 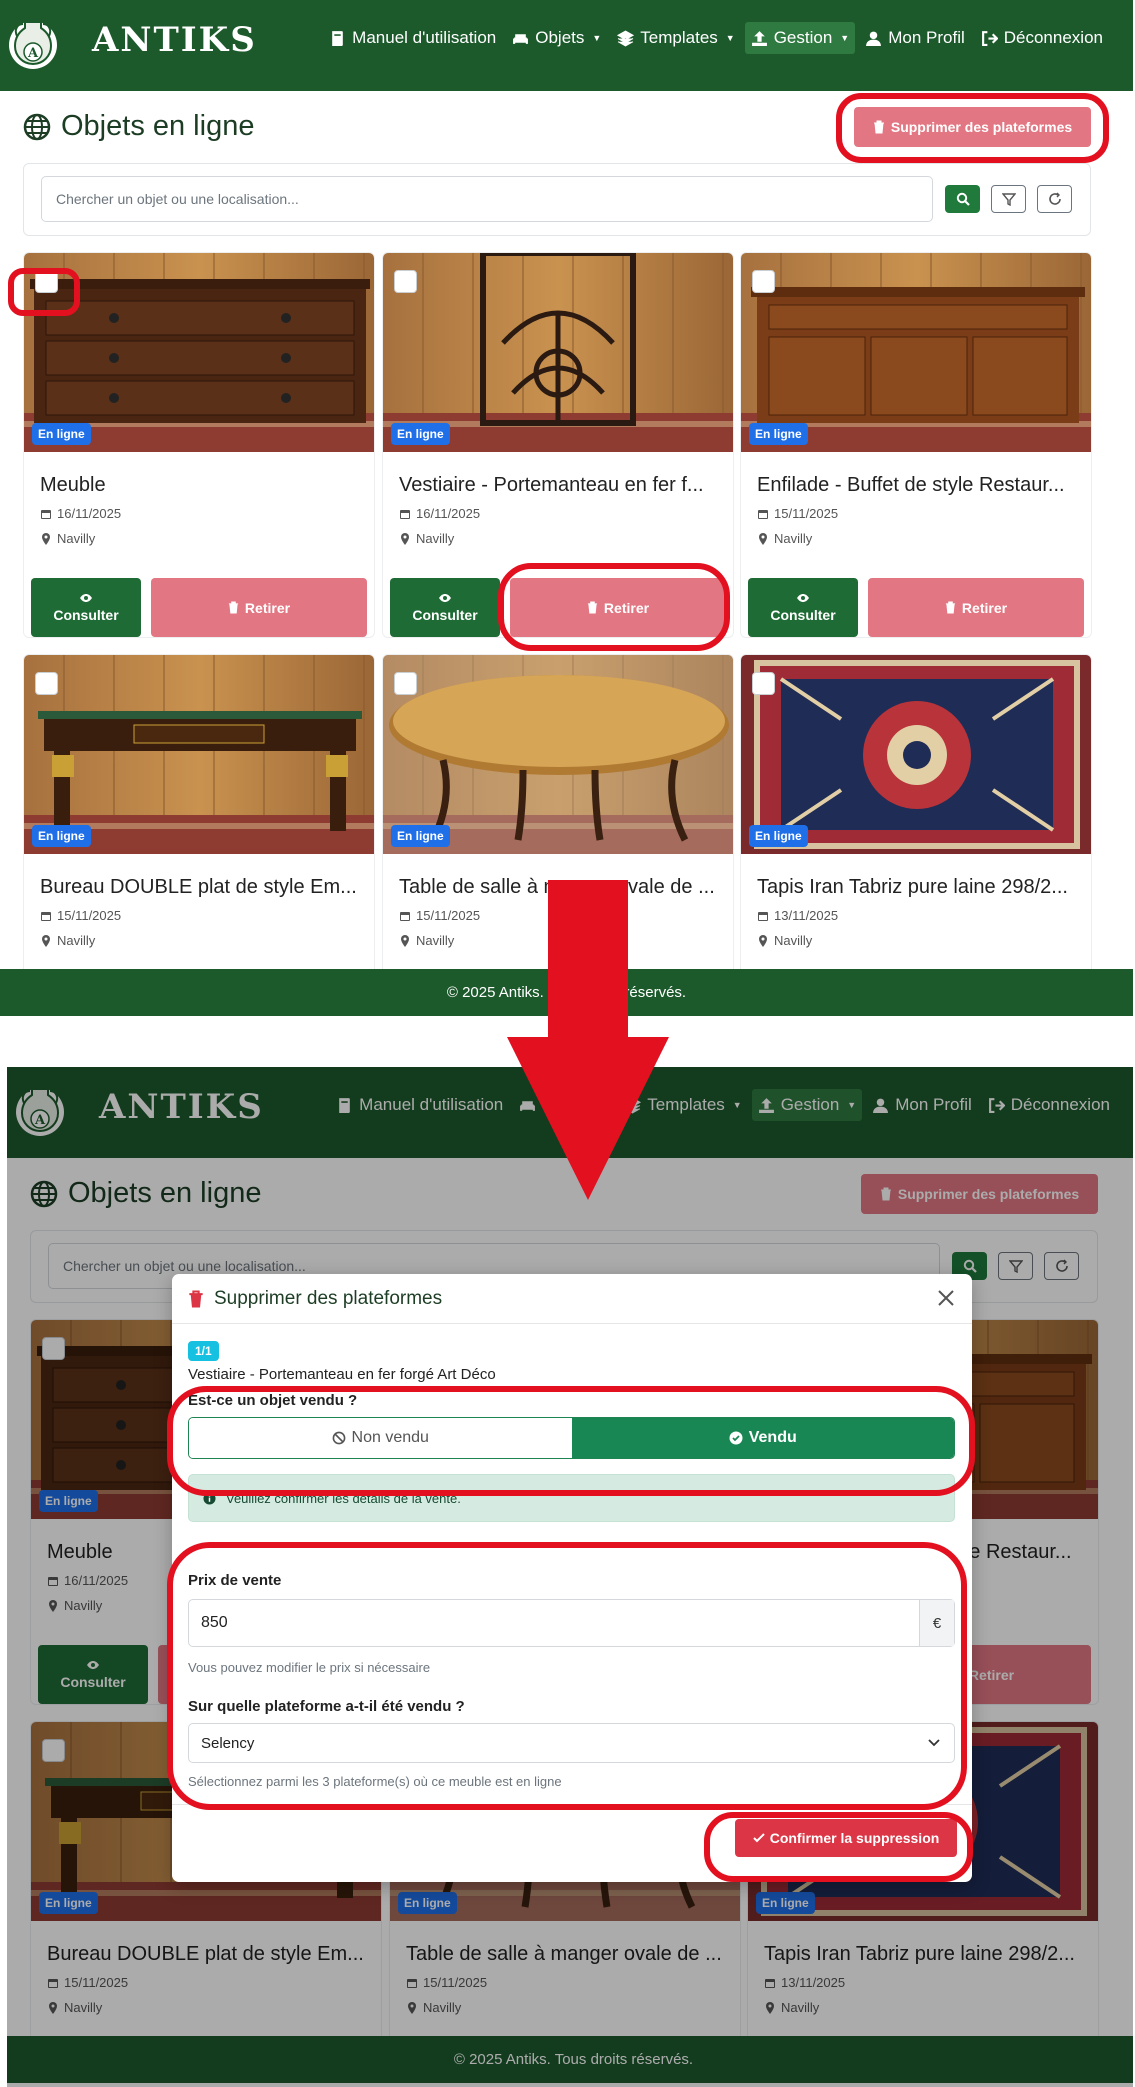 I want to click on not-sold-option: Non vendu, so click(x=380, y=1438).